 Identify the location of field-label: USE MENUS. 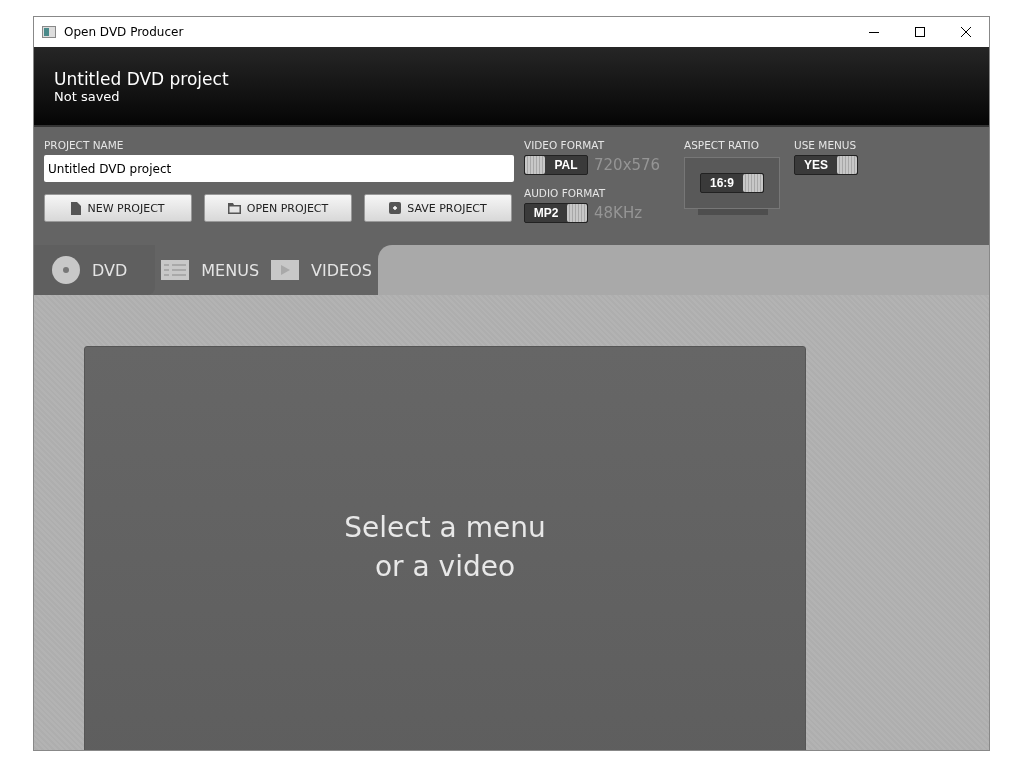
(826, 145).